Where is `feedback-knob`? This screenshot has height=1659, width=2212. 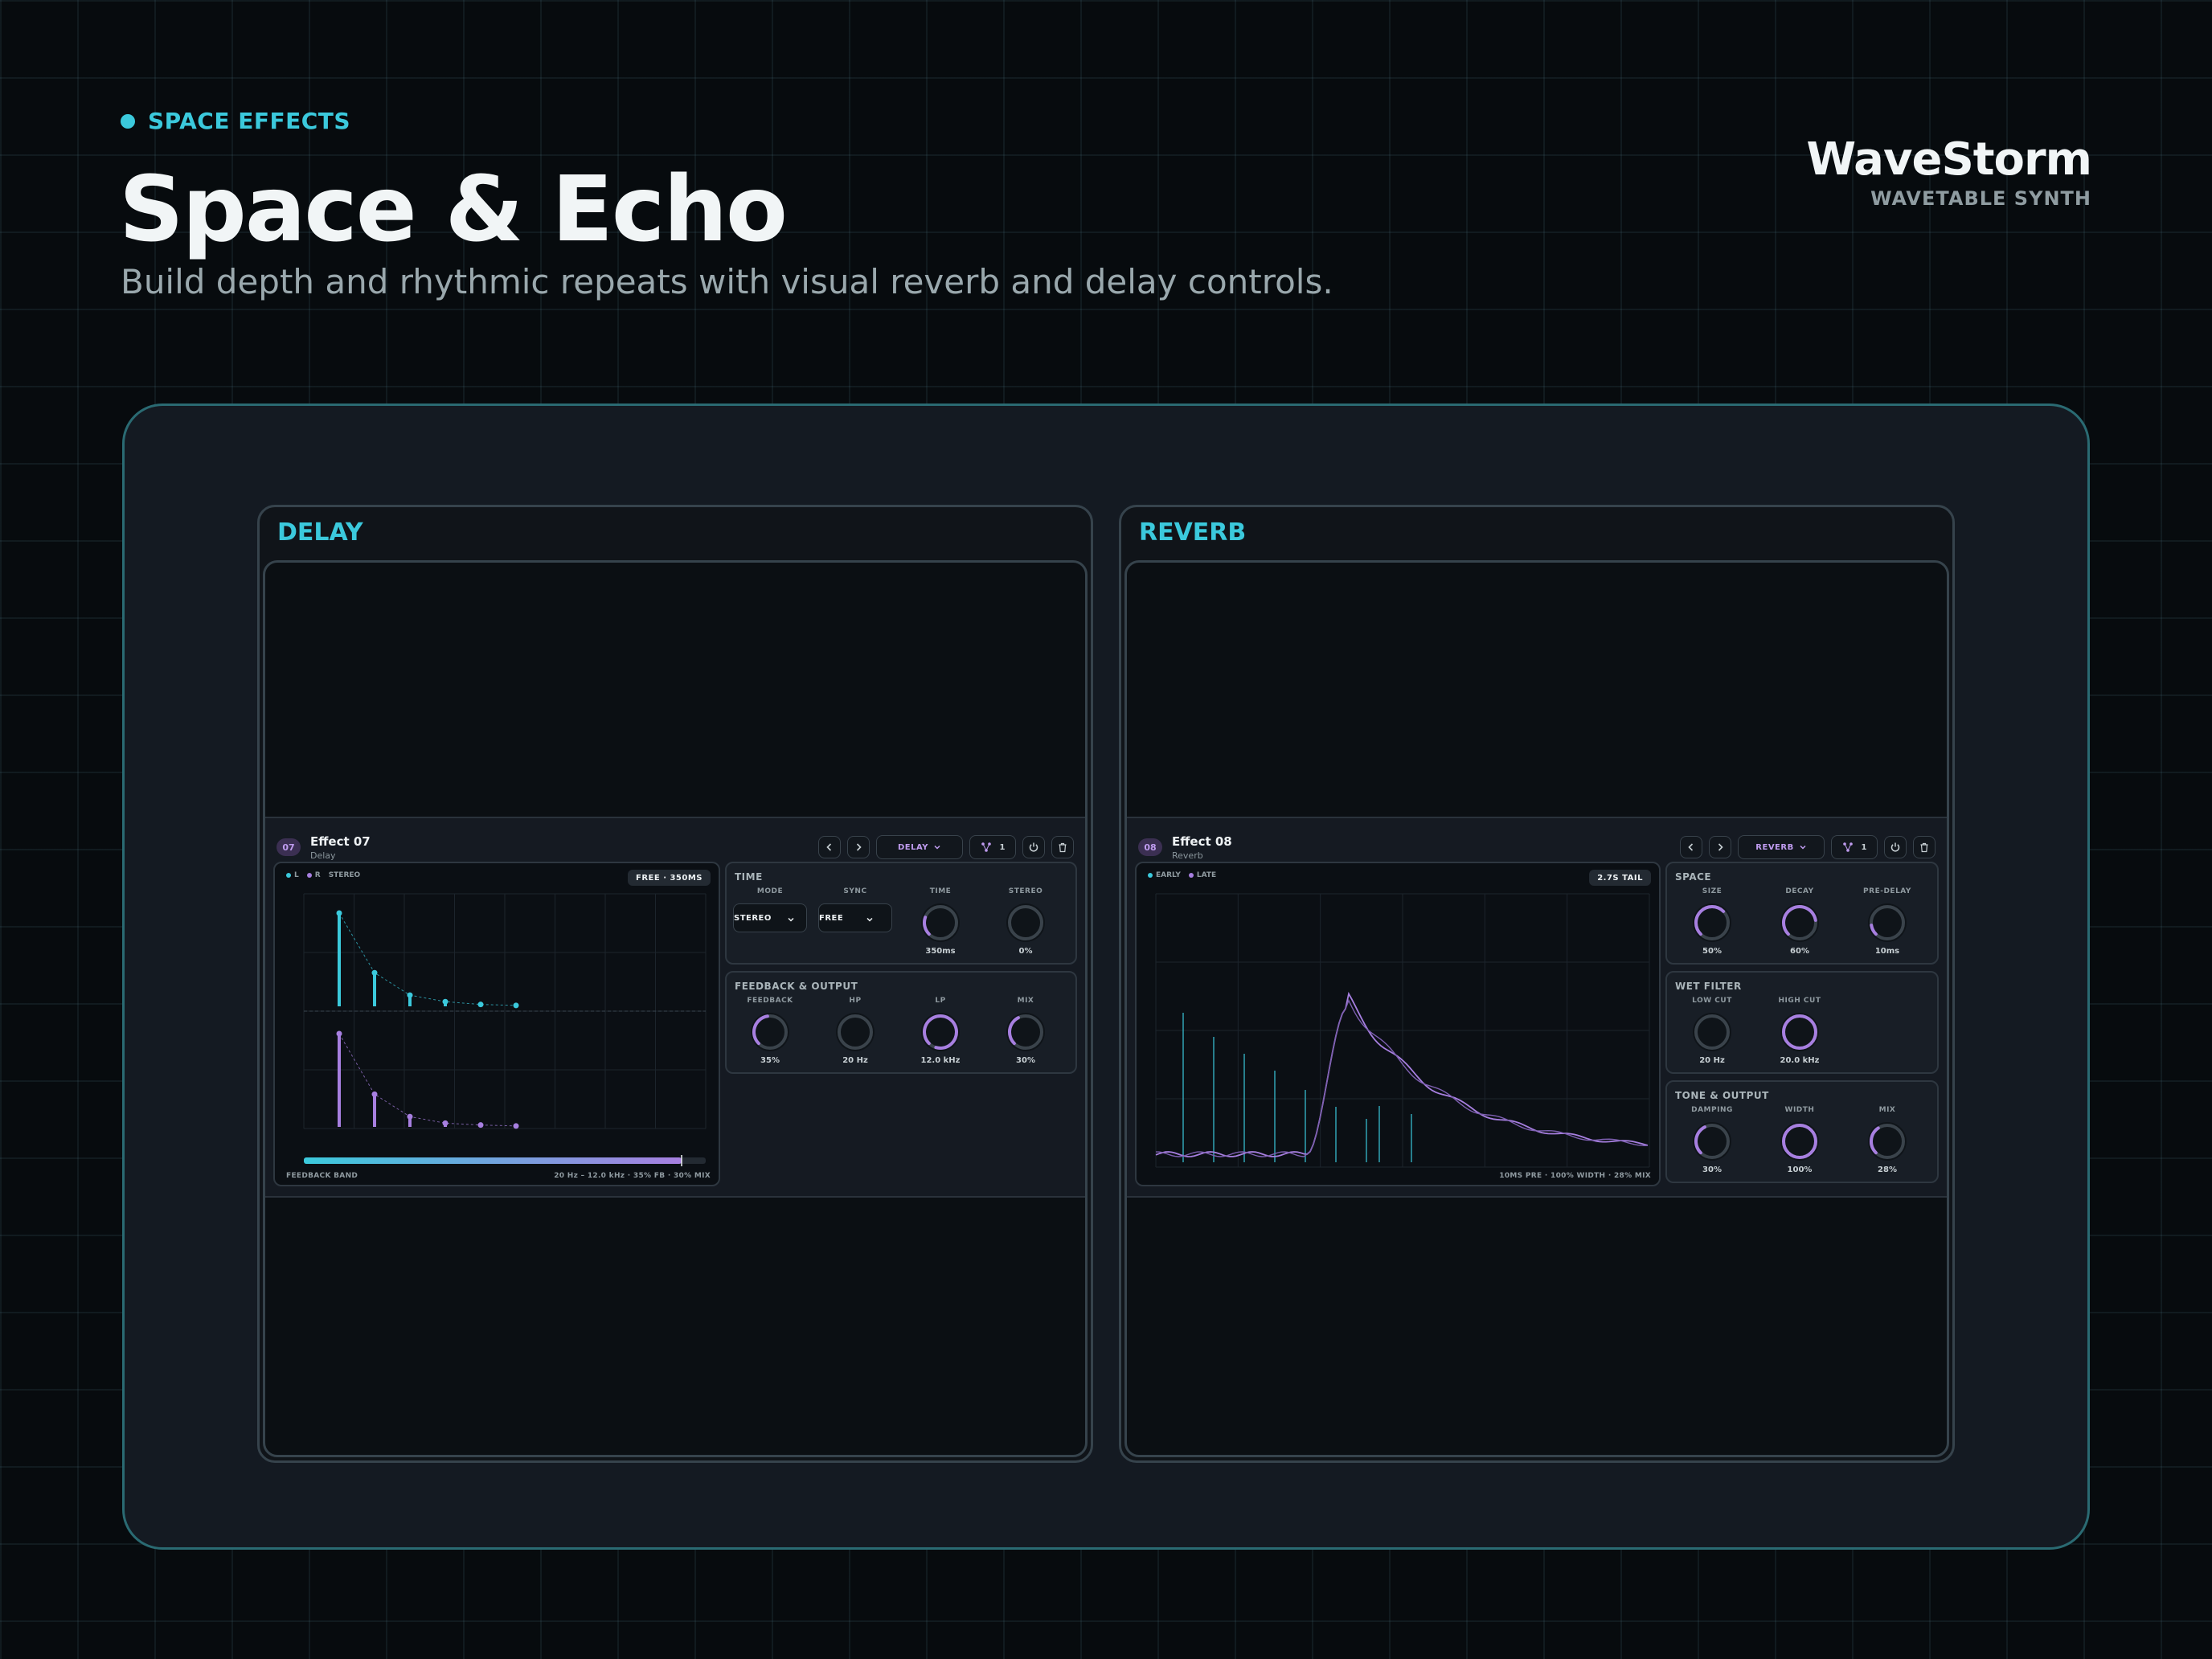 feedback-knob is located at coordinates (770, 1032).